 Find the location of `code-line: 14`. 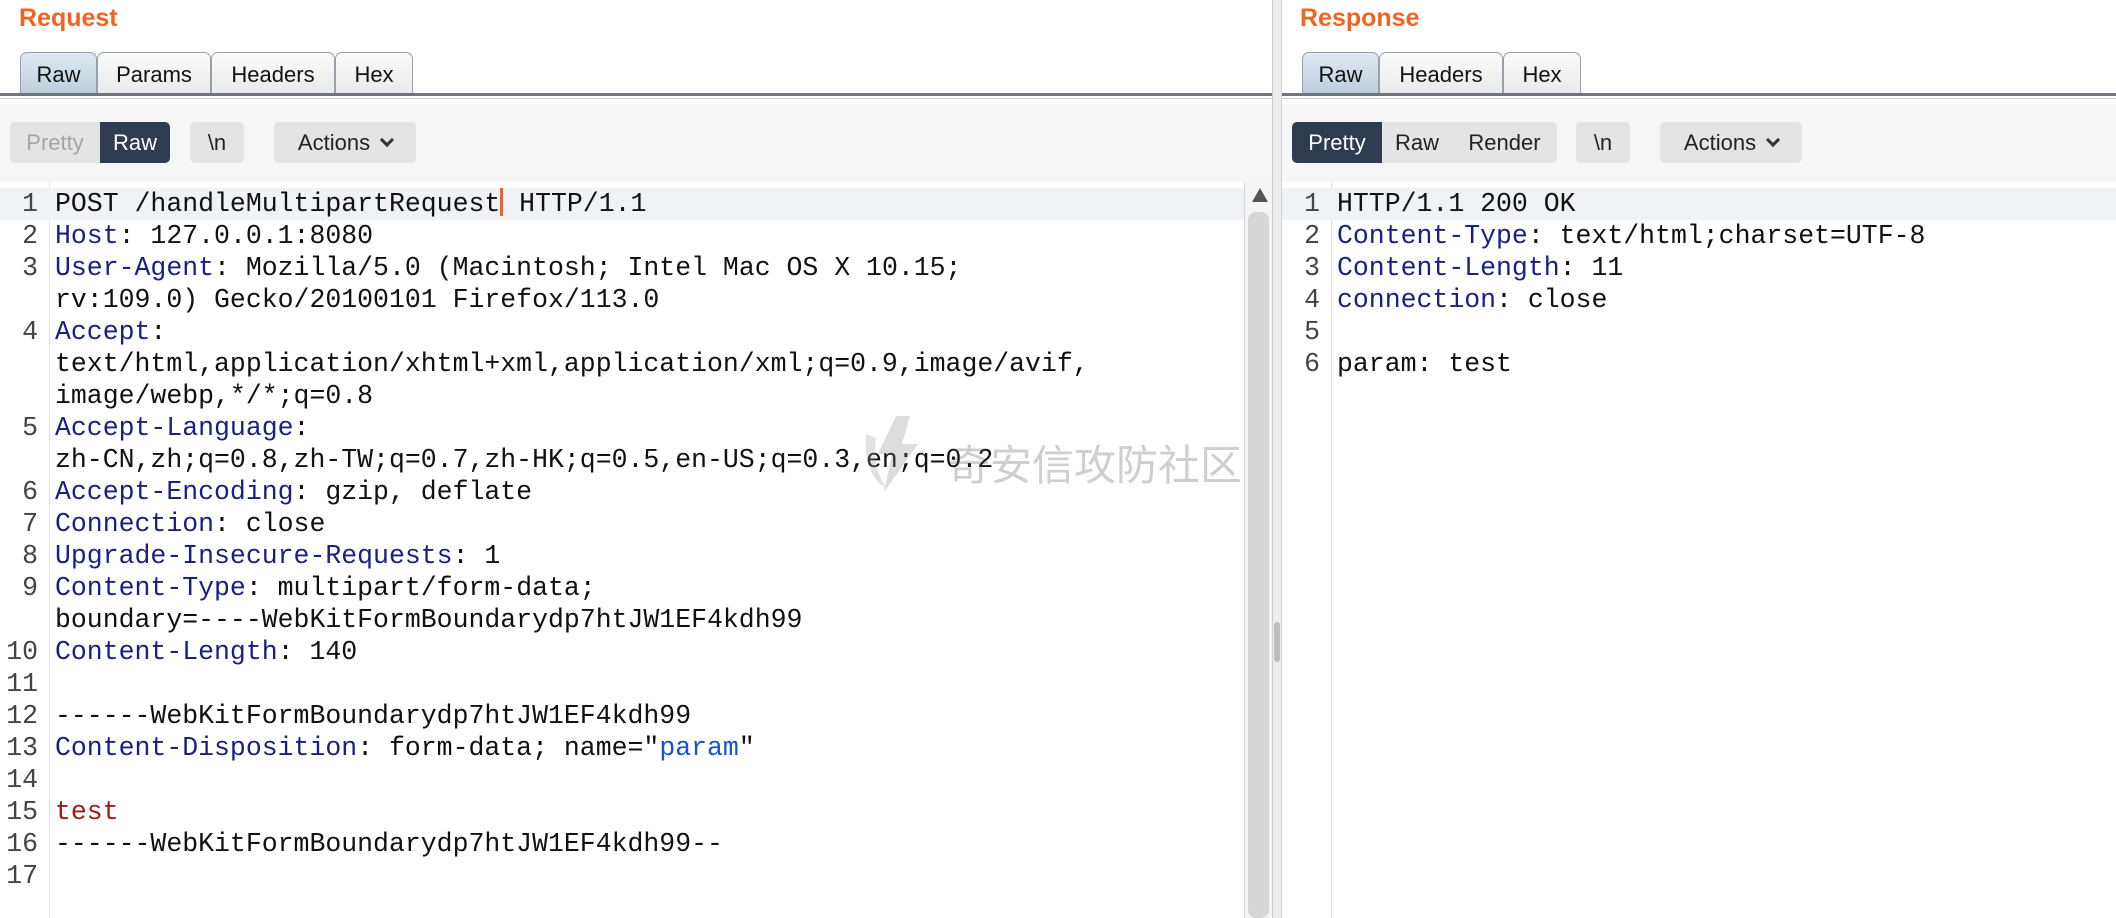

code-line: 14 is located at coordinates (636, 780).